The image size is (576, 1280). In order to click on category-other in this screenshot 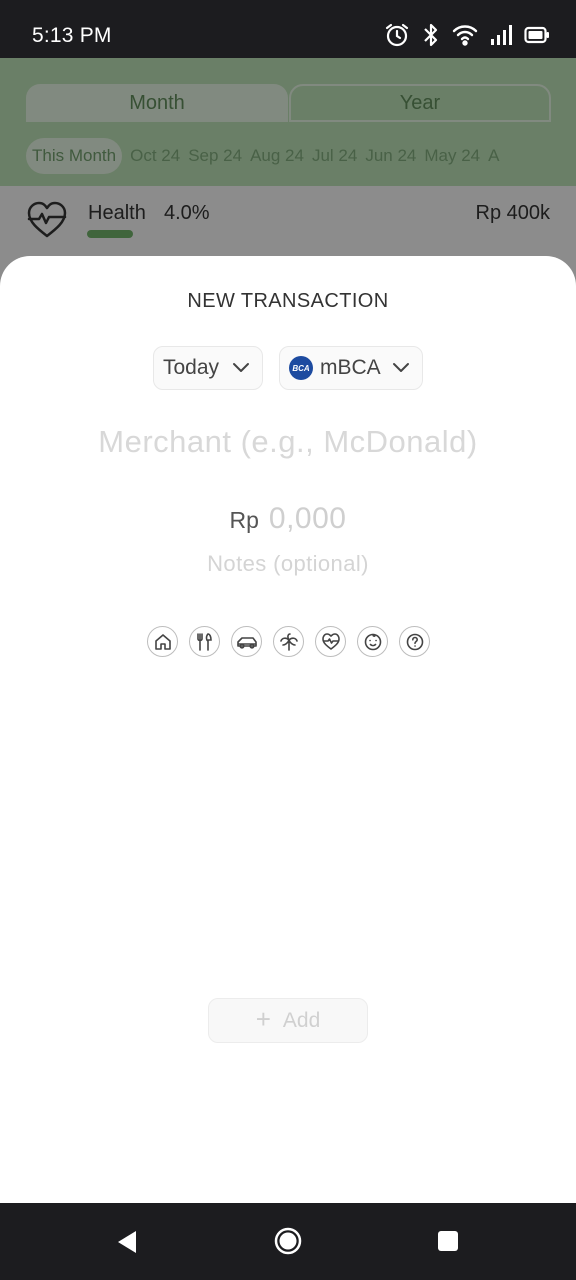, I will do `click(414, 641)`.